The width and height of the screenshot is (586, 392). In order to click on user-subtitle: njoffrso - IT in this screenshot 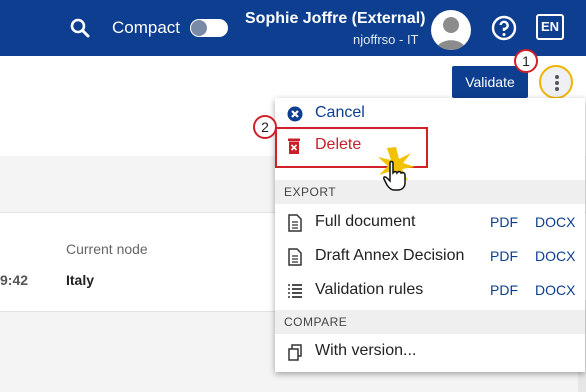, I will do `click(386, 39)`.